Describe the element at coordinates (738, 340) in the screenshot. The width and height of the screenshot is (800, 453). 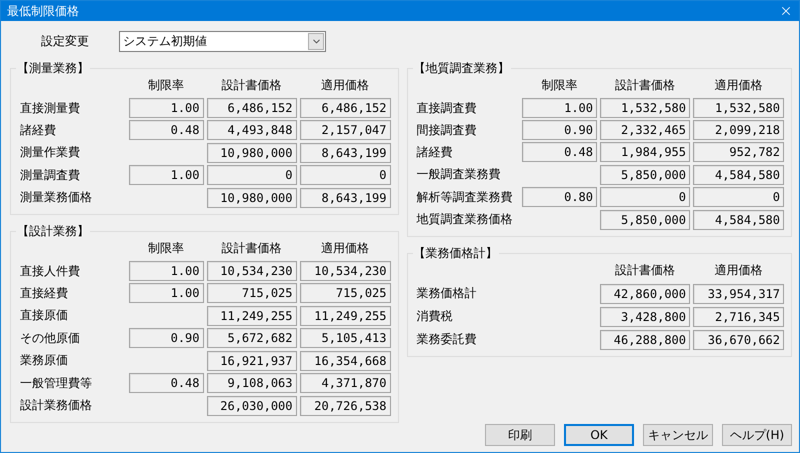
I see `value-field: 36,670,662` at that location.